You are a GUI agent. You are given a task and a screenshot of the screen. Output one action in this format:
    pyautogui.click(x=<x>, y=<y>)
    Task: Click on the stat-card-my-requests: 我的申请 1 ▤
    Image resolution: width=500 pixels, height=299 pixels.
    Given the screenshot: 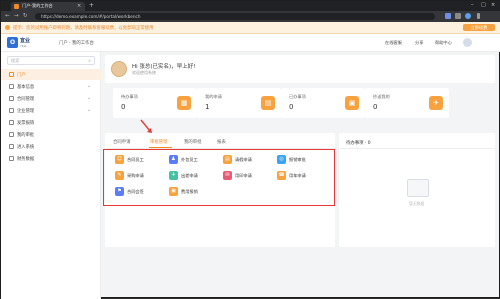 What is the action you would take?
    pyautogui.click(x=239, y=103)
    